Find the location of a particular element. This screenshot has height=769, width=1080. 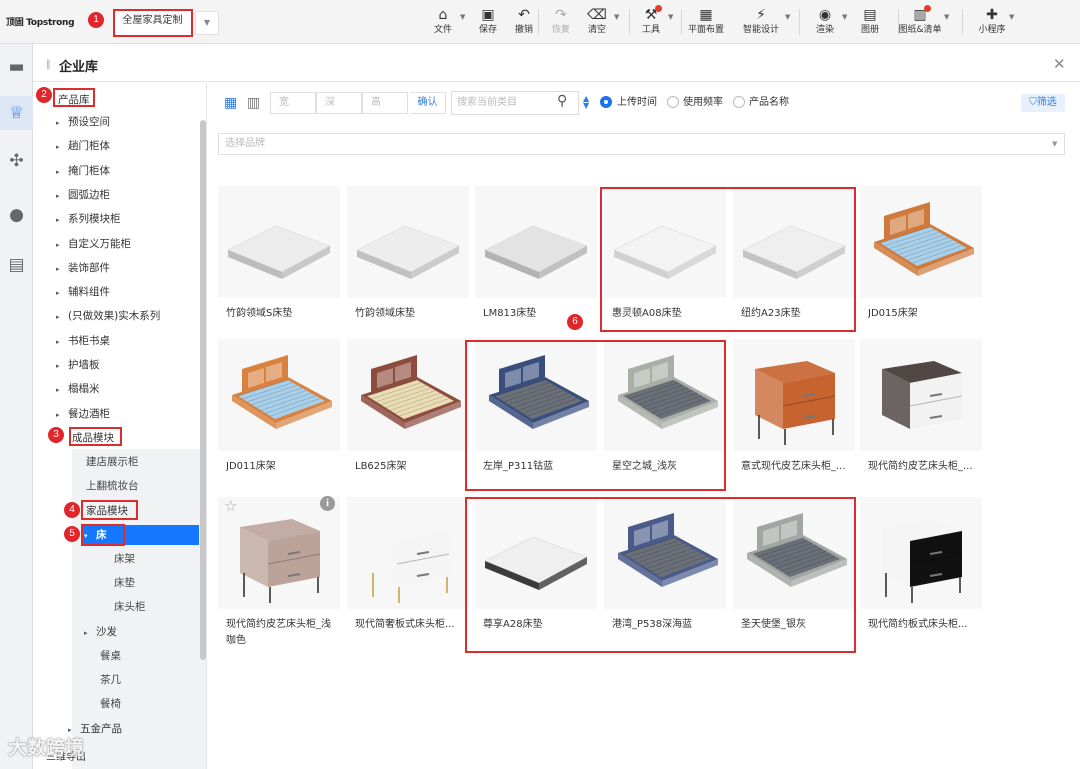

tree-item: ▸ 系列模块柜 is located at coordinates (88, 219).